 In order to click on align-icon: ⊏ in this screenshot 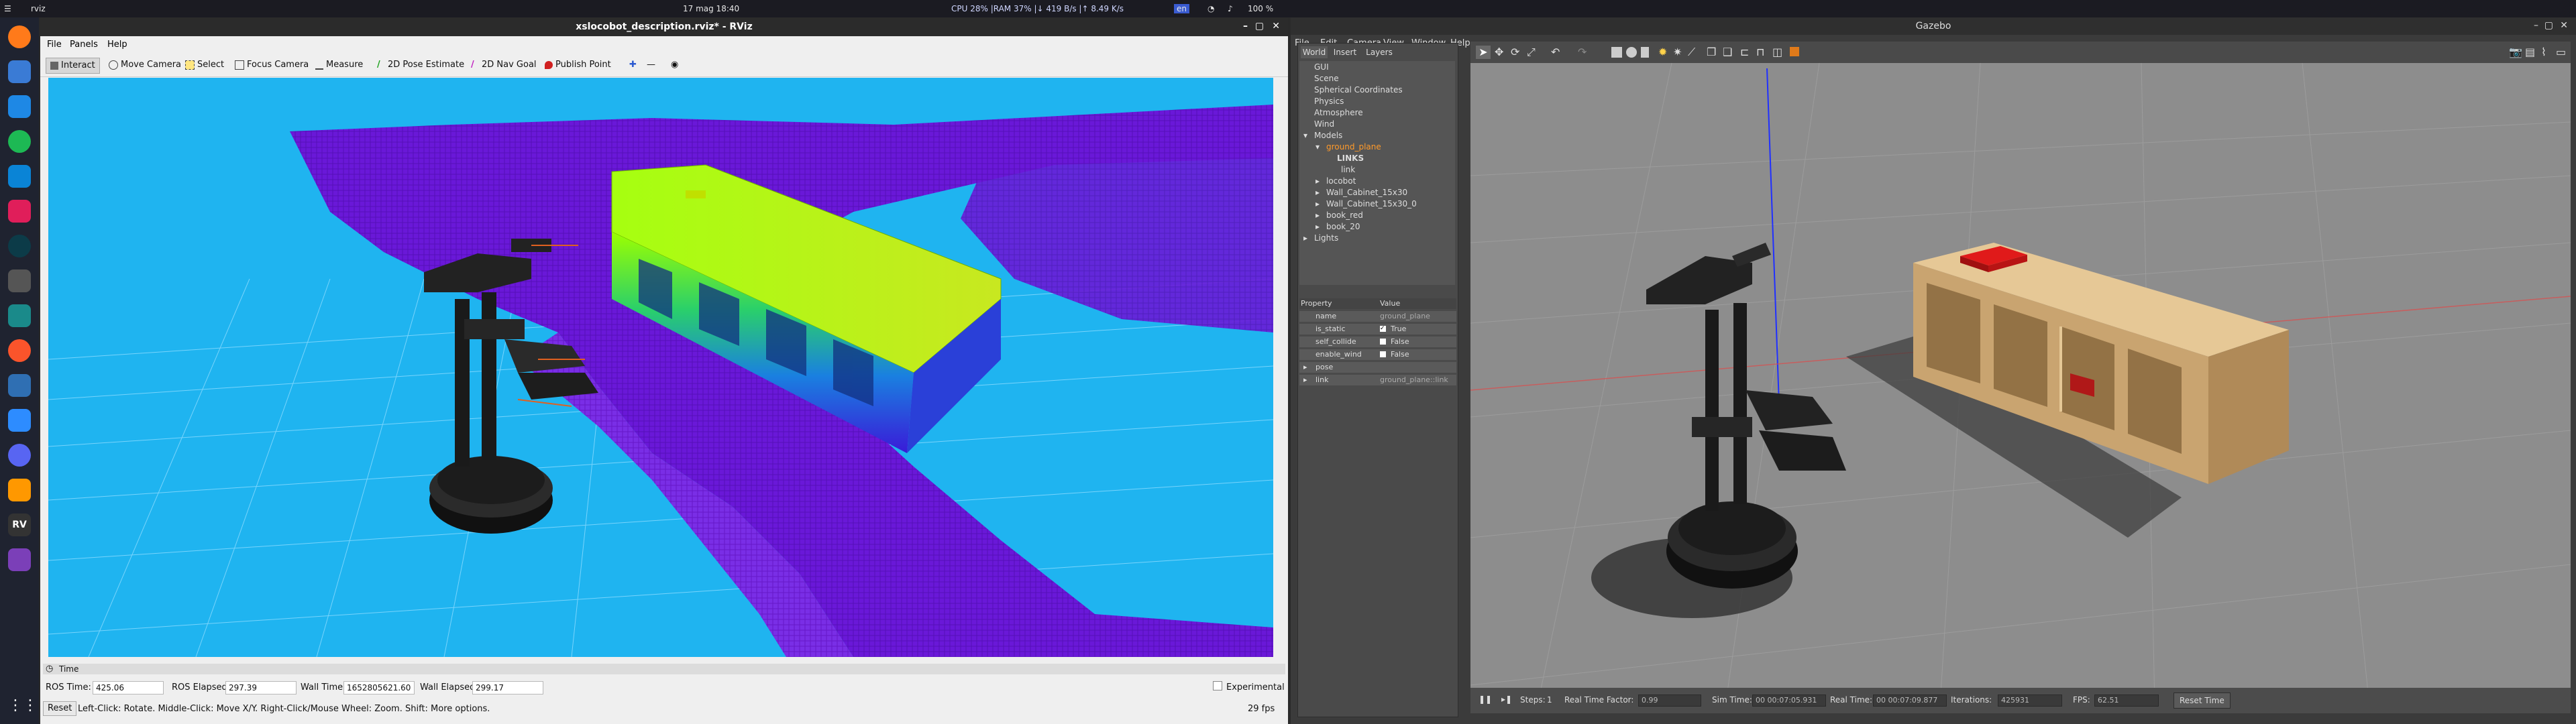, I will do `click(1744, 52)`.